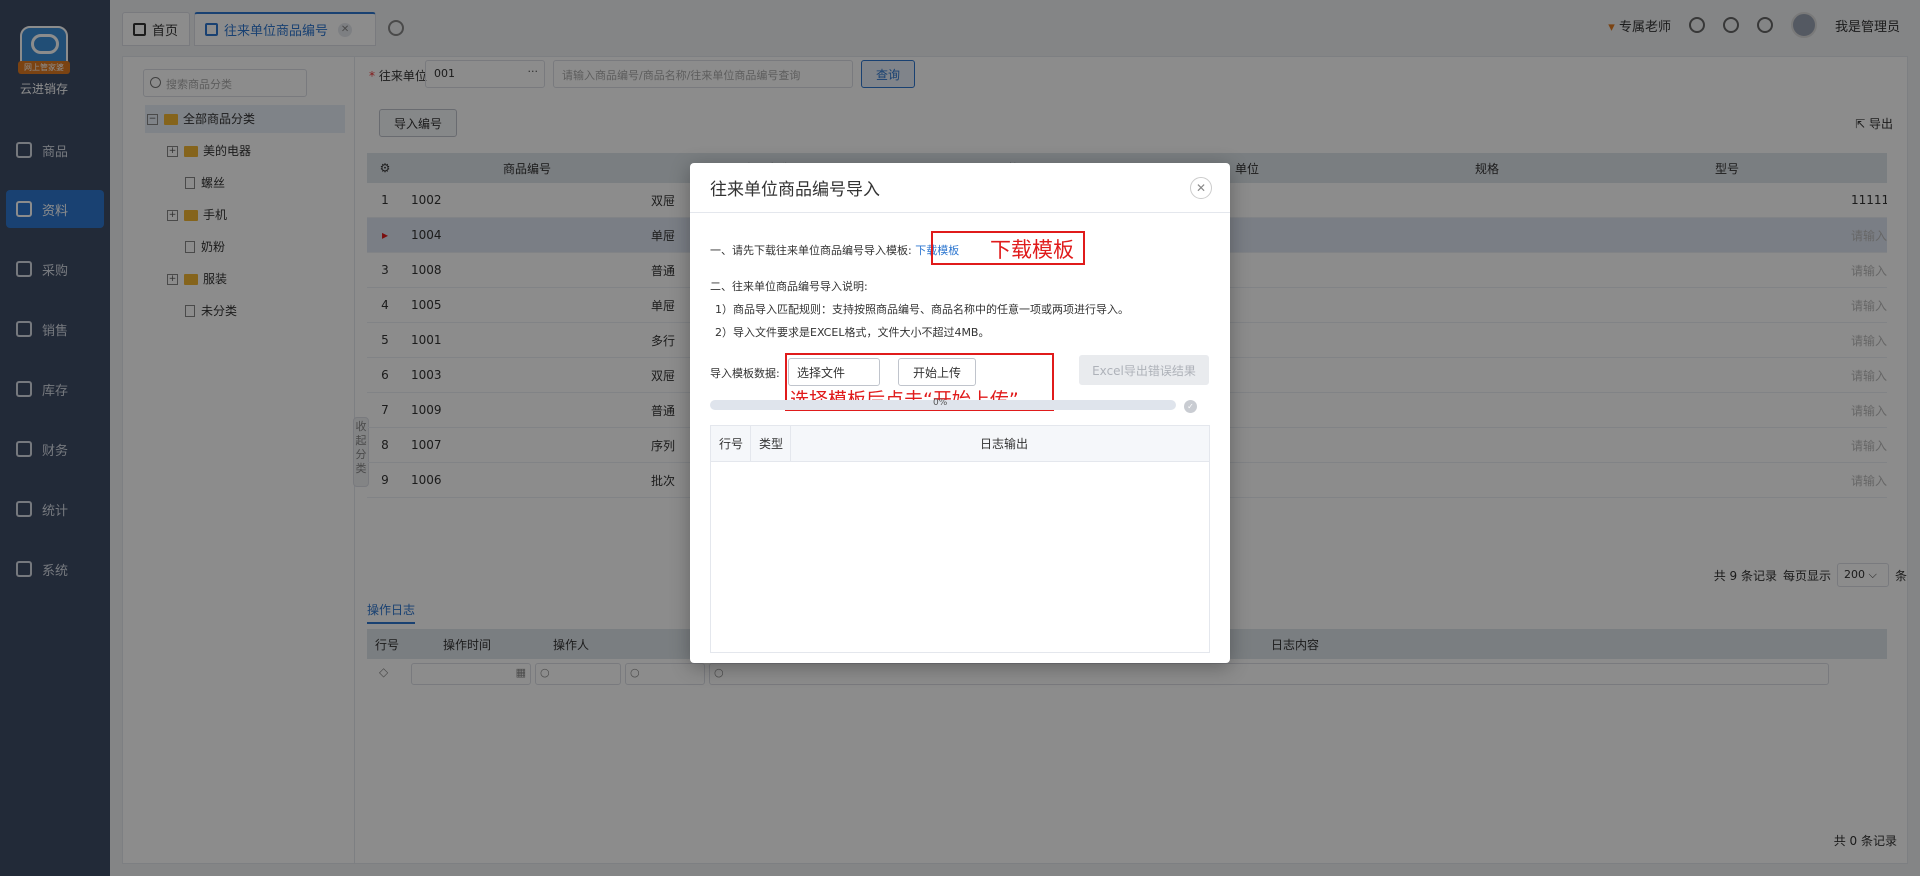 This screenshot has height=876, width=1920. What do you see at coordinates (745, 373) in the screenshot?
I see `import-label: 导入模板数据:` at bounding box center [745, 373].